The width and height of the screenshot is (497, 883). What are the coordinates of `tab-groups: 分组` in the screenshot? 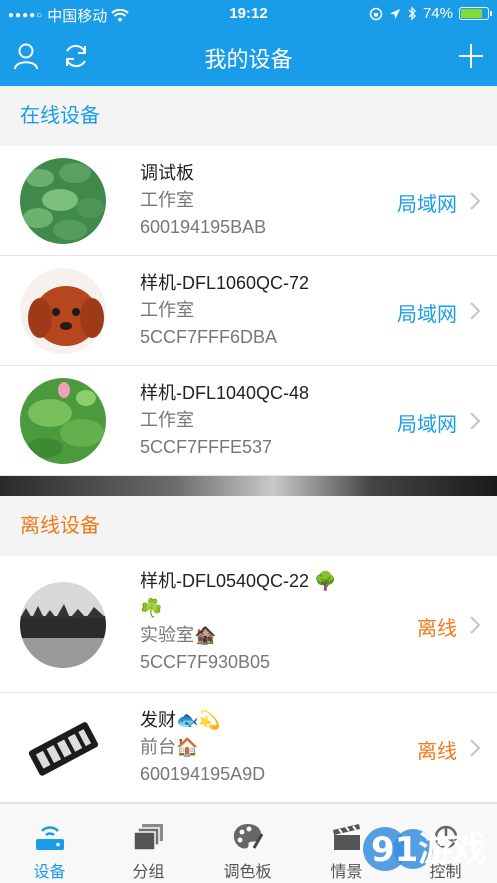 It's located at (148, 843).